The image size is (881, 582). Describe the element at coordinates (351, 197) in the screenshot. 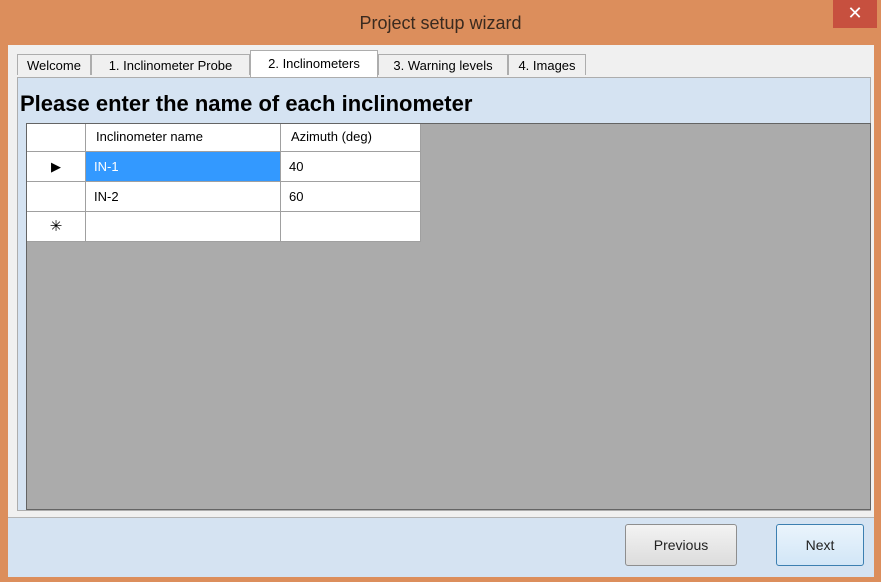

I see `cell-azimuth: 60` at that location.